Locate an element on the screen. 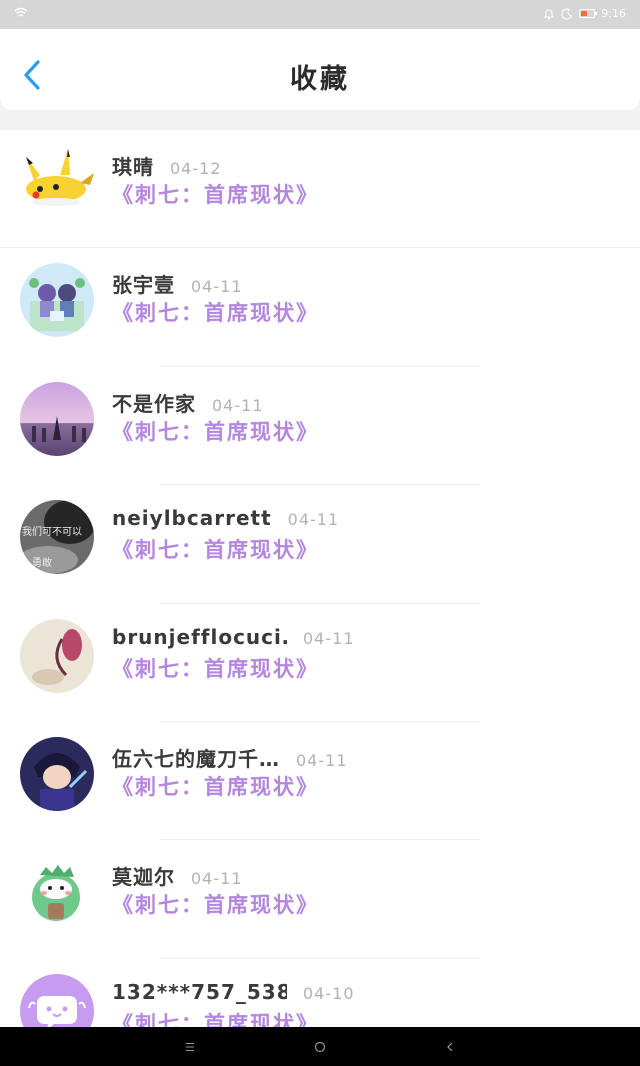 Image resolution: width=640 pixels, height=1066 pixels. avatar: 我们可不可以 勇敢 is located at coordinates (57, 537).